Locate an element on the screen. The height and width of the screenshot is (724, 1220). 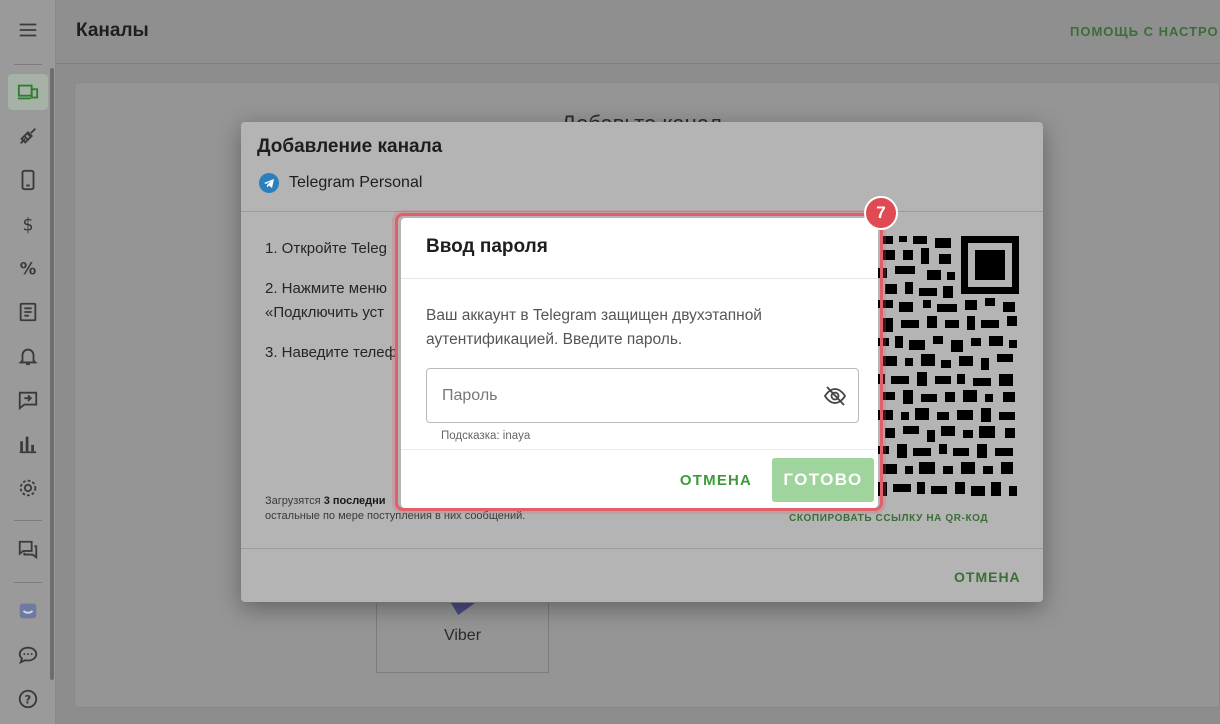
copy-qr-link-button: СКОПИРОВАТЬ ССЫЛКУ НА QR-КОД is located at coordinates (888, 518).